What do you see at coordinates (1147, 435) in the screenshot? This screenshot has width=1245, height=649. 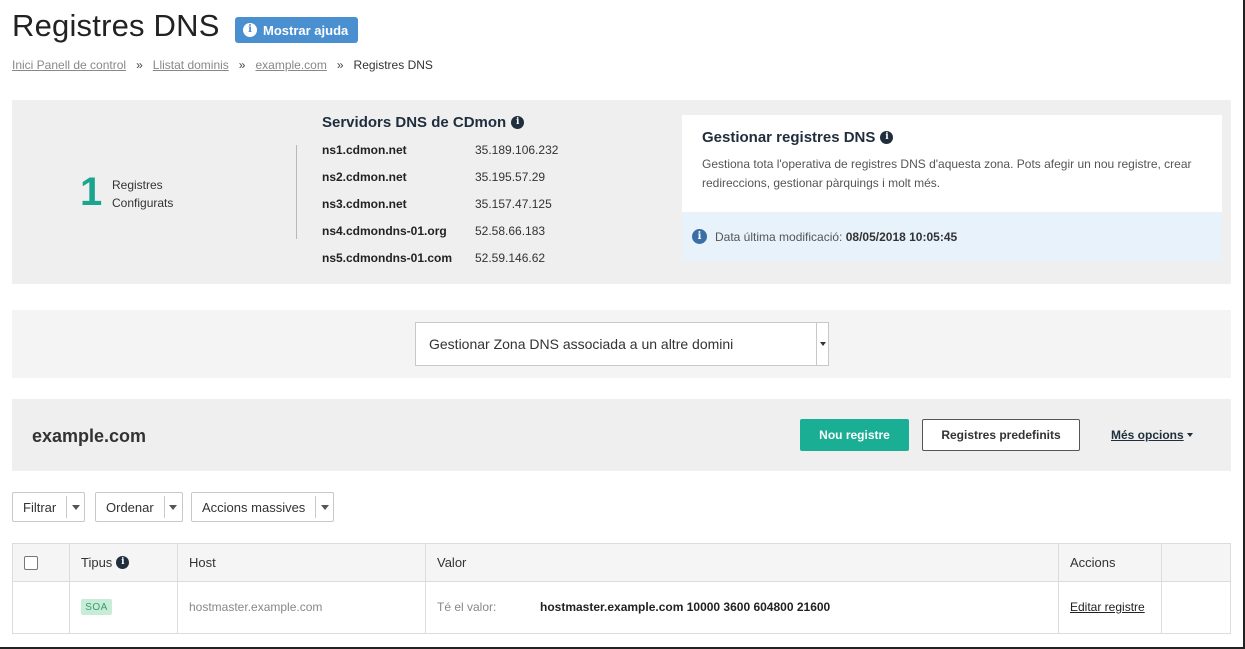 I see `more-options-label: Més opcions` at bounding box center [1147, 435].